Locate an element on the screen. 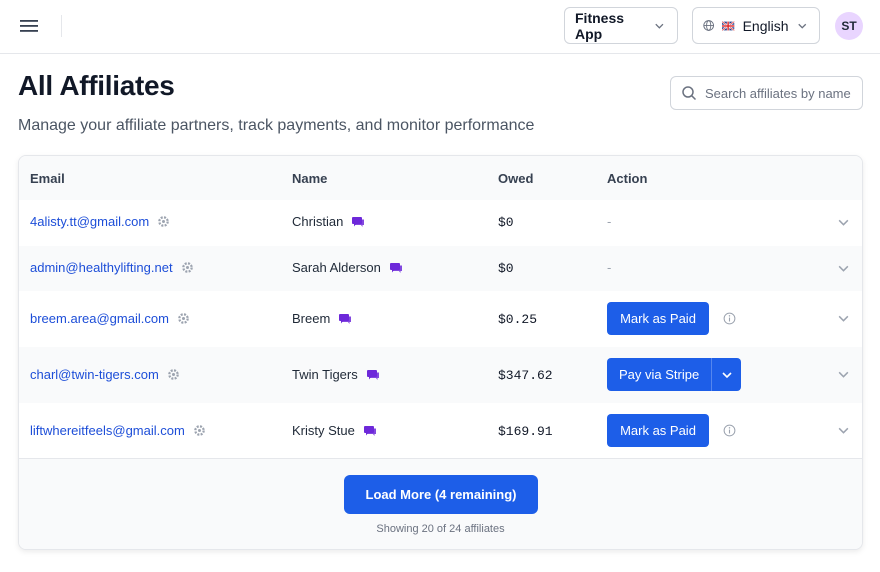  language-selector: English is located at coordinates (756, 25).